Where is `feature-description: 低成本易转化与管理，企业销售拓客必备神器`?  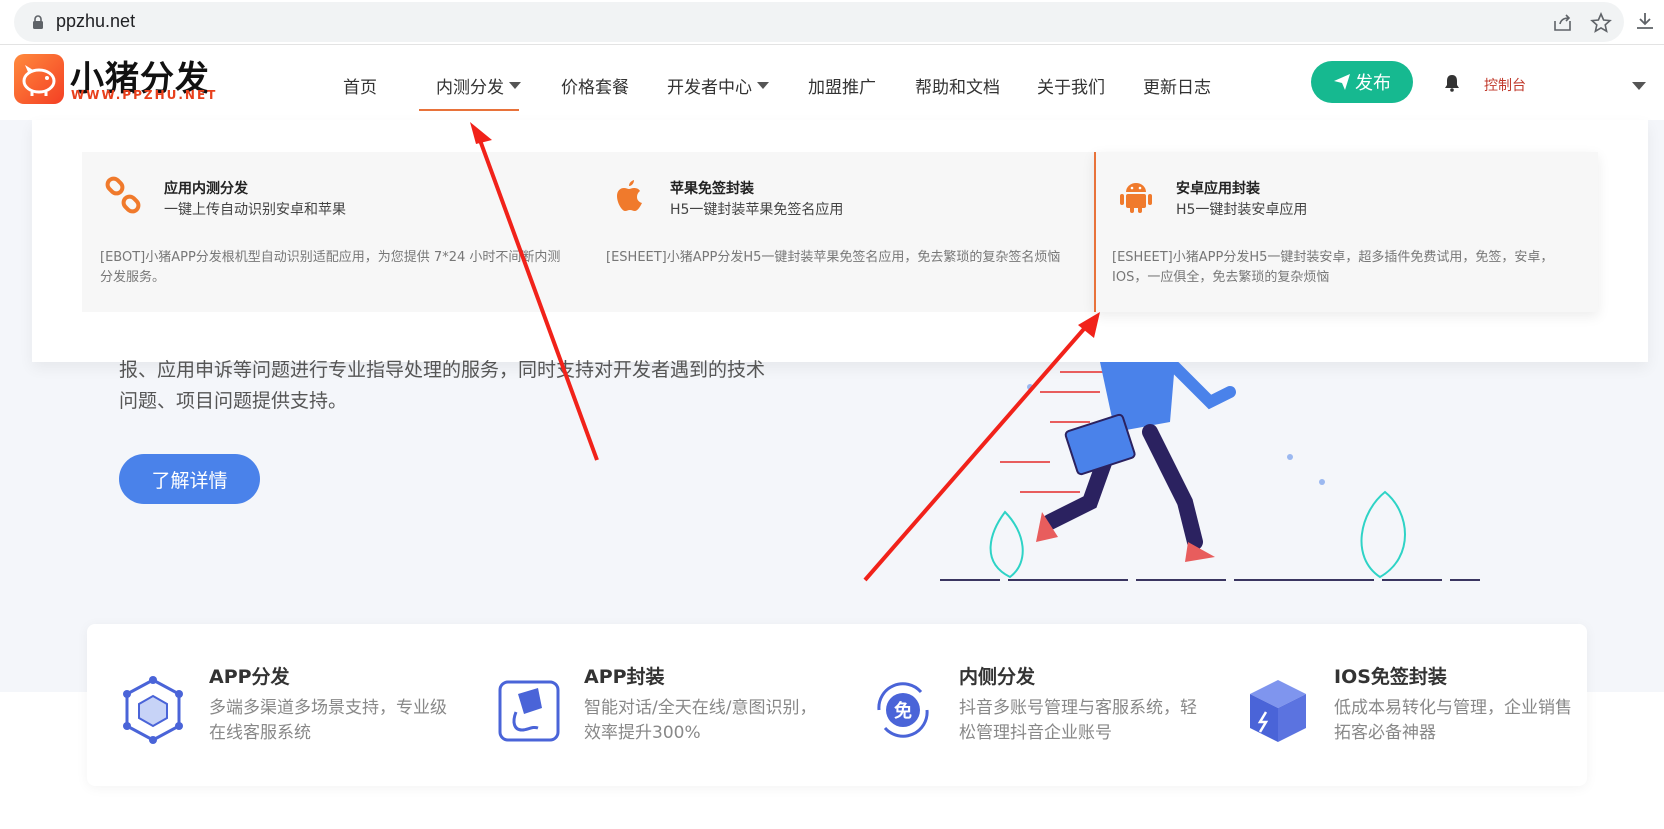
feature-description: 低成本易转化与管理，企业销售拓客必备神器 is located at coordinates (1453, 720).